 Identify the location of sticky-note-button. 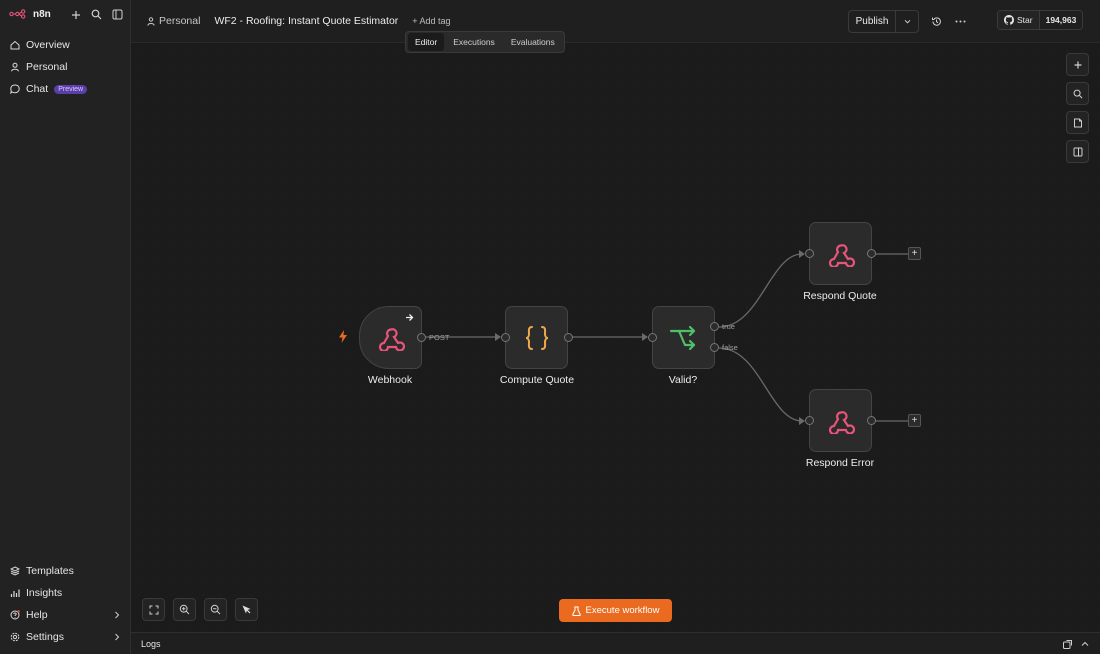
(1077, 122).